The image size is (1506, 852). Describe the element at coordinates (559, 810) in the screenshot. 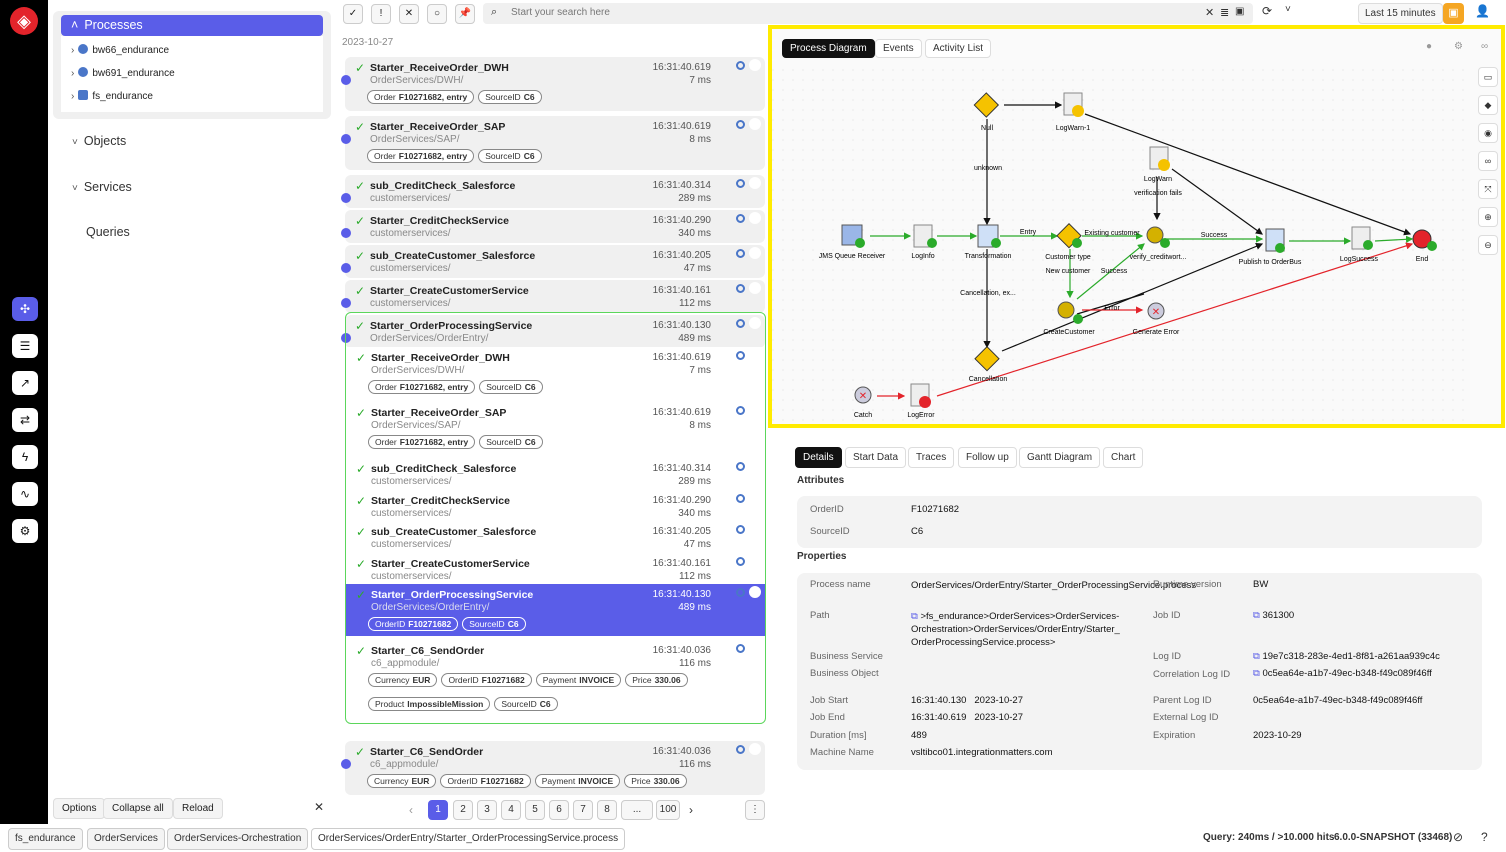

I see `page-6: 6` at that location.